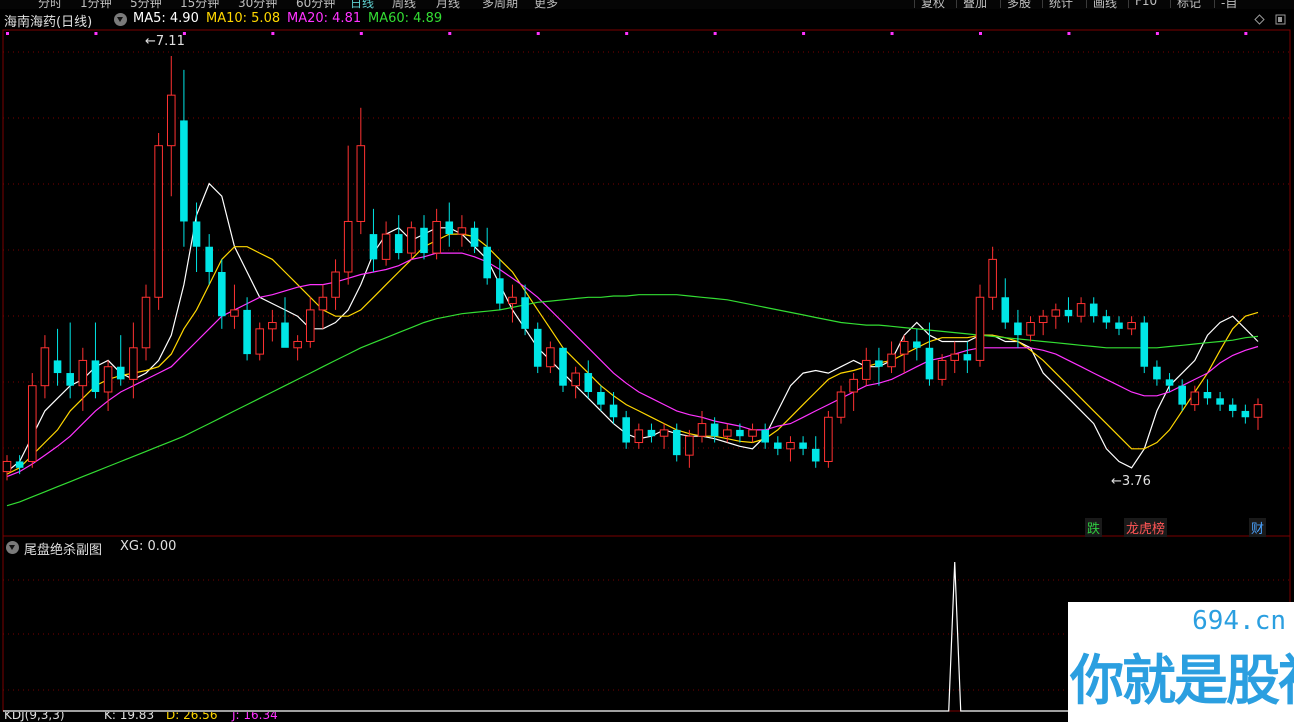  Describe the element at coordinates (129, 717) in the screenshot. I see `kdj-k: K: 19.83` at that location.